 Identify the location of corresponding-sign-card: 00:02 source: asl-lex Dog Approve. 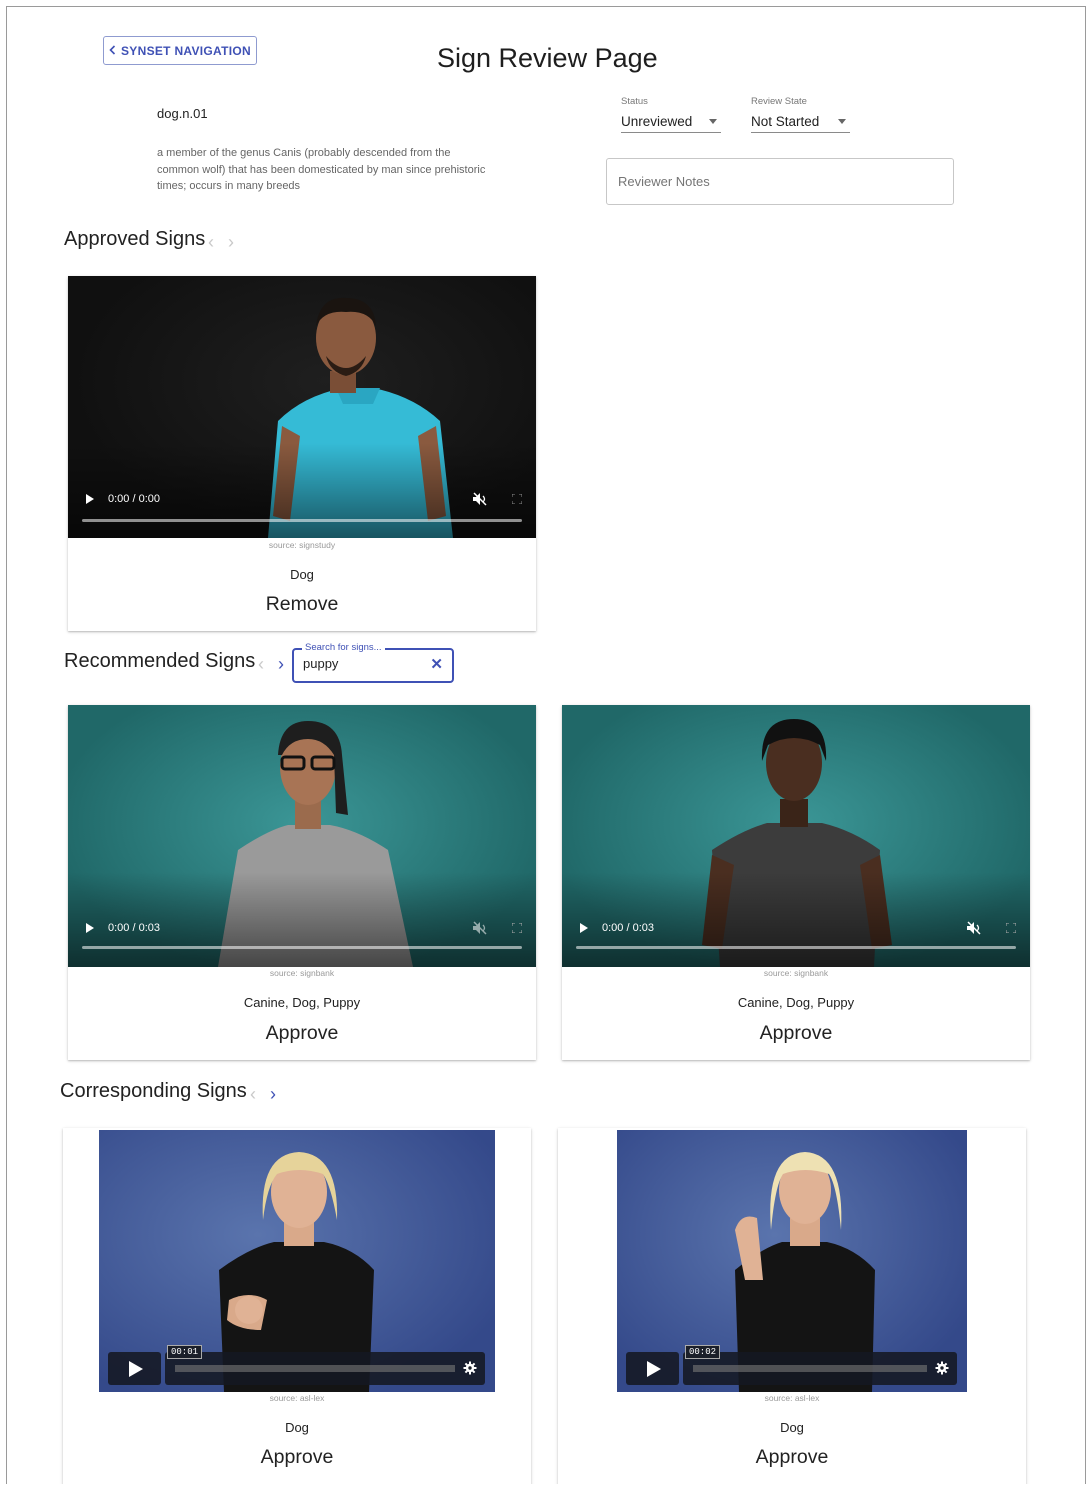
(792, 1306).